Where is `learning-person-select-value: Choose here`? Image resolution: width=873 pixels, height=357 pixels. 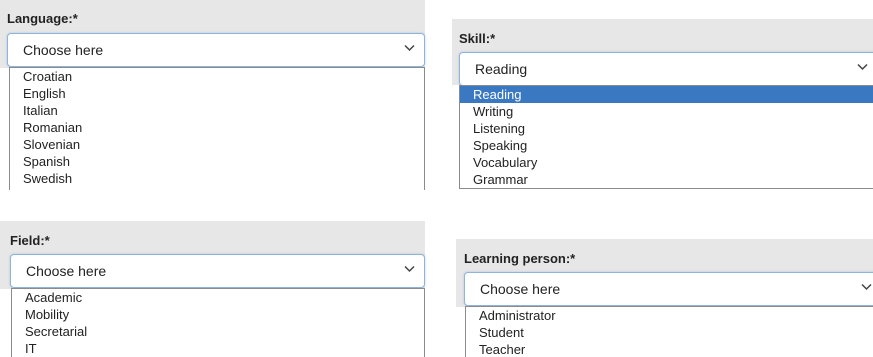
learning-person-select-value: Choose here is located at coordinates (520, 289).